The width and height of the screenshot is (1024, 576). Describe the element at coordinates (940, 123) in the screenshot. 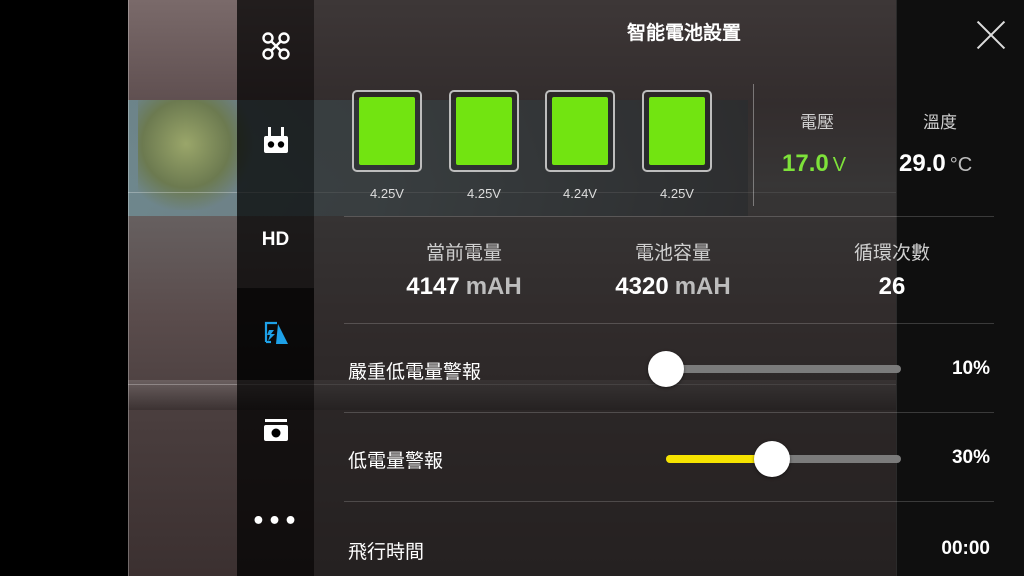

I see `temperature-label: 溫度` at that location.